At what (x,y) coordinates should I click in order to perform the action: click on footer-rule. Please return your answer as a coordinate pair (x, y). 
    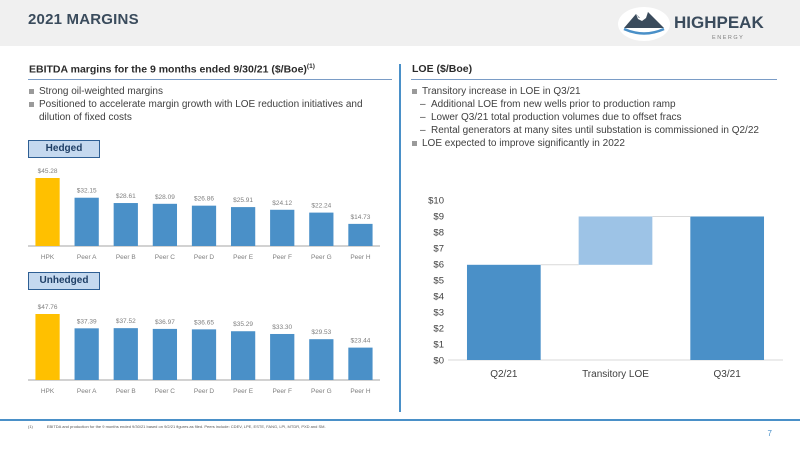
    Looking at the image, I should click on (400, 420).